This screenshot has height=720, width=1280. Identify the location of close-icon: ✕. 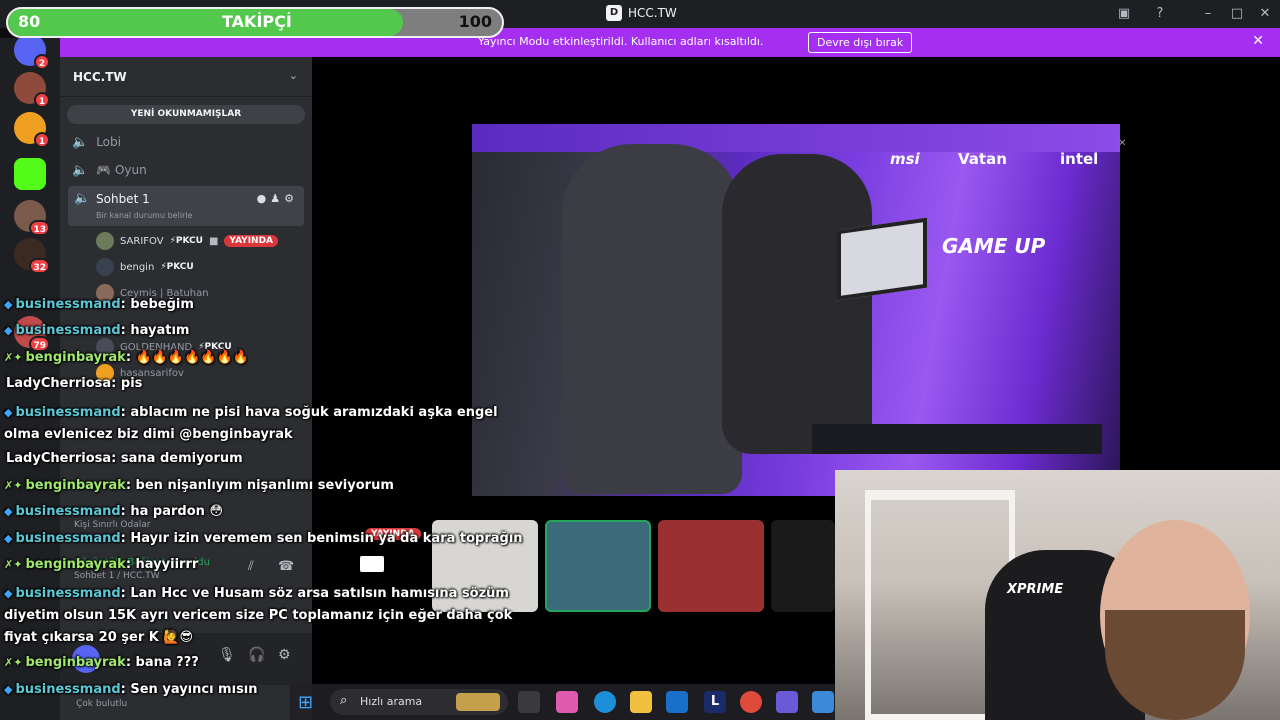
(1265, 14).